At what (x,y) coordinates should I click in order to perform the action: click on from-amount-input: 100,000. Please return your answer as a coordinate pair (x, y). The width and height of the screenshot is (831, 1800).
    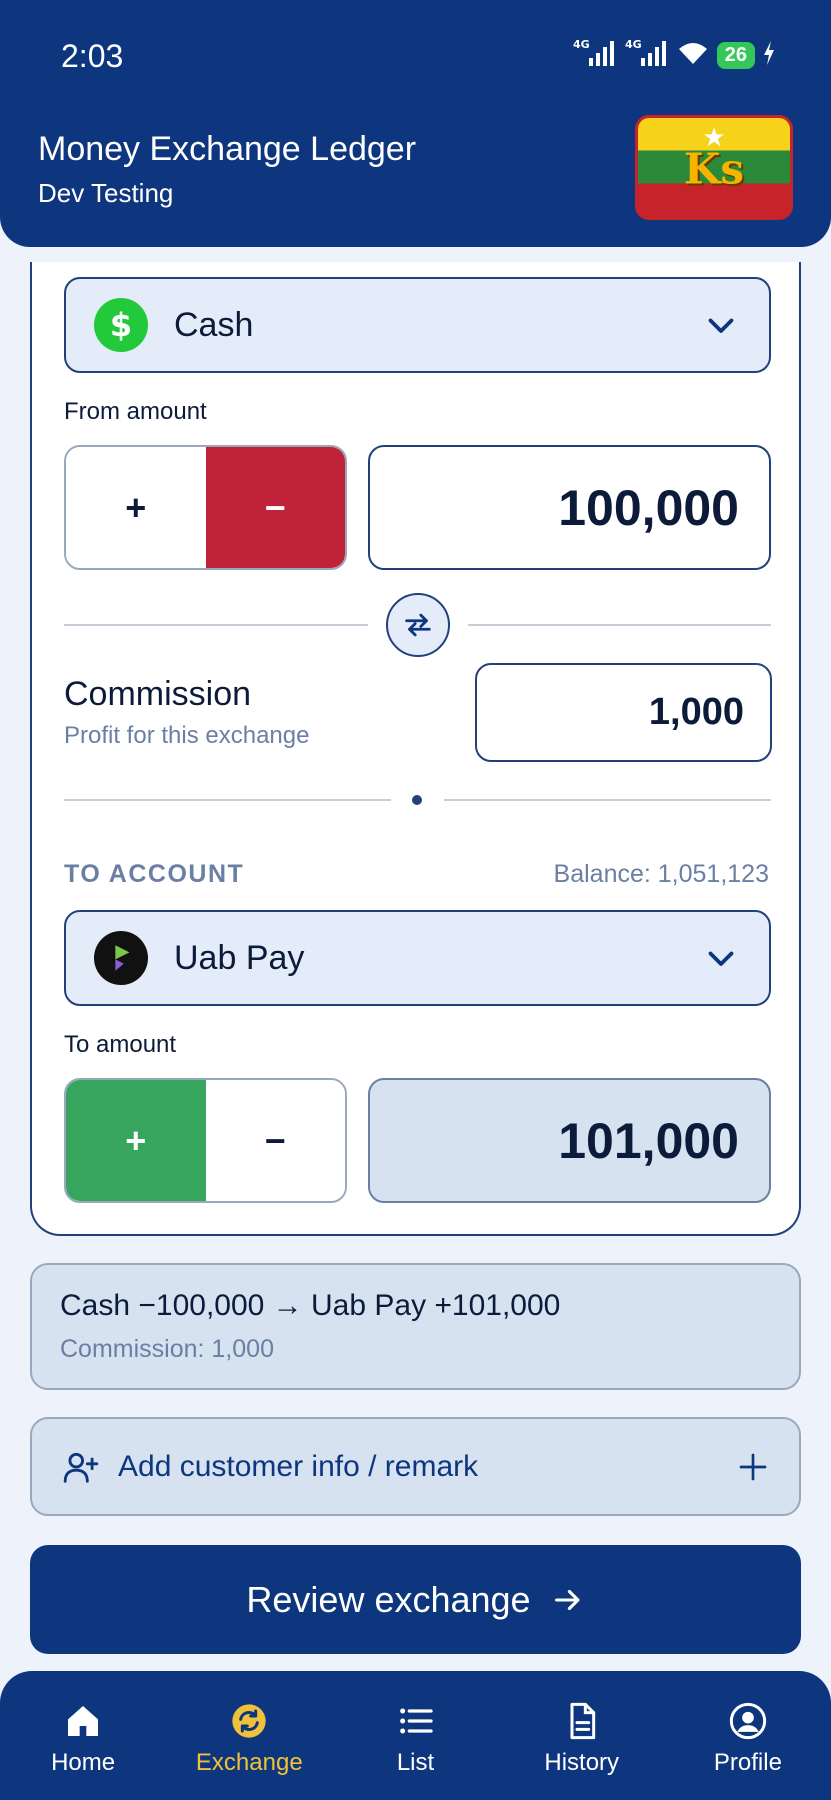
    Looking at the image, I should click on (569, 507).